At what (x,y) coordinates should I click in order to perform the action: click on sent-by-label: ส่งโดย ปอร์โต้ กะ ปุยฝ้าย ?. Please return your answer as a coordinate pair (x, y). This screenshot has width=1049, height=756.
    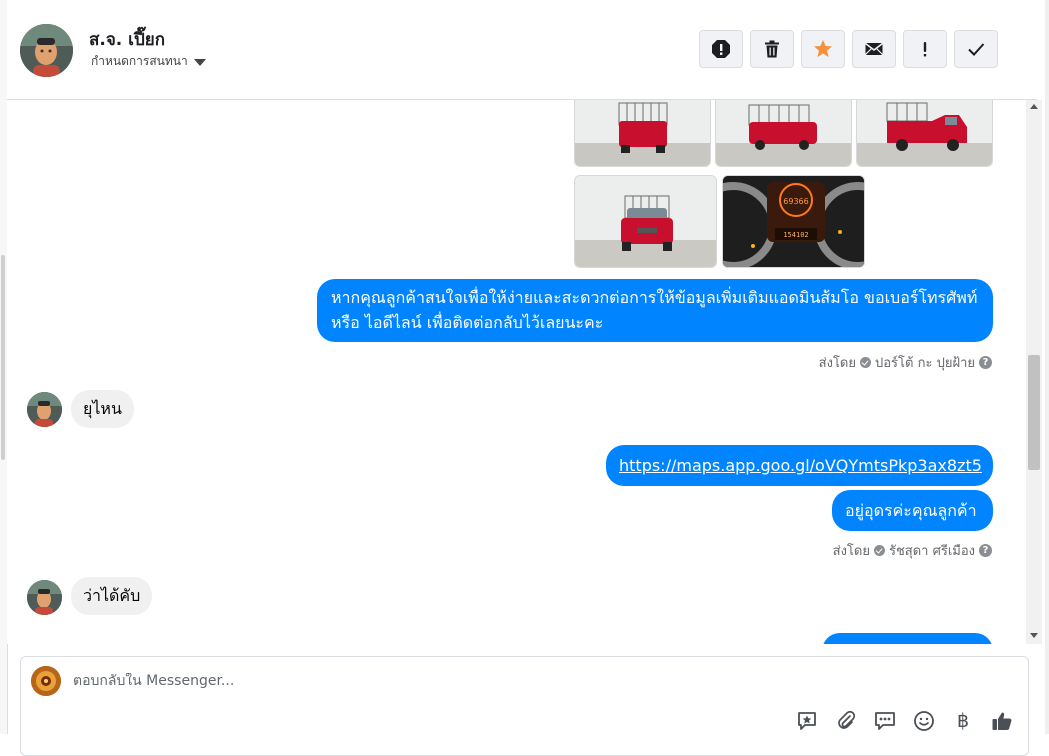
    Looking at the image, I should click on (905, 362).